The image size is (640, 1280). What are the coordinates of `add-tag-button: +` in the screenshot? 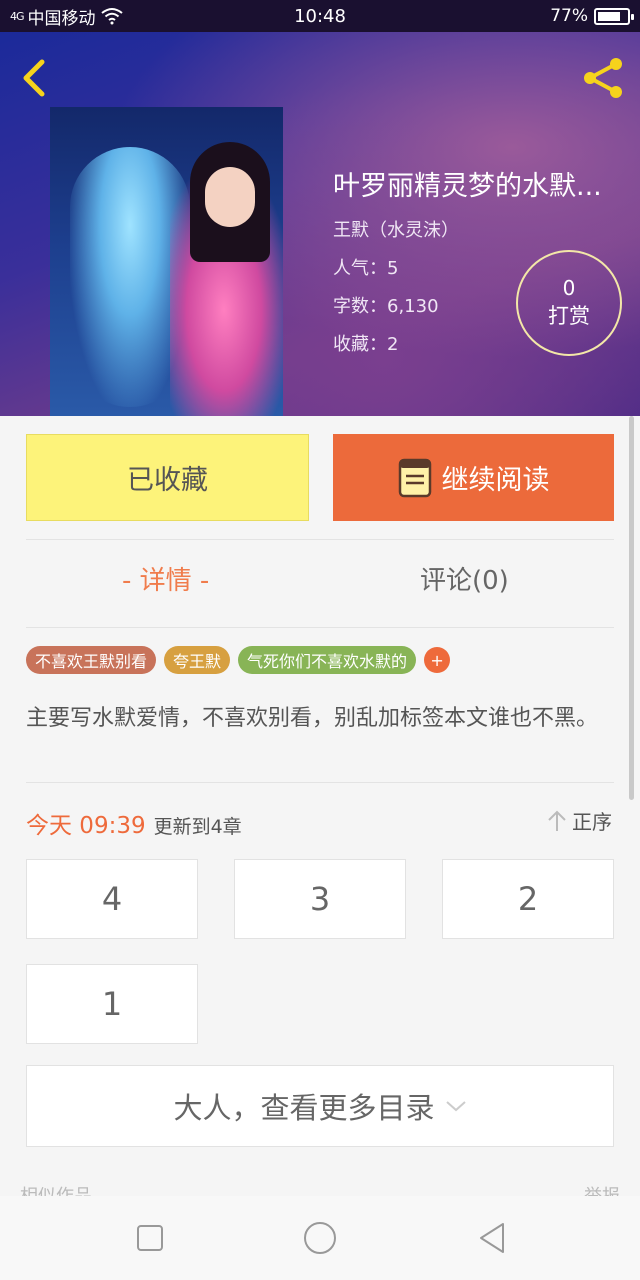 It's located at (437, 660).